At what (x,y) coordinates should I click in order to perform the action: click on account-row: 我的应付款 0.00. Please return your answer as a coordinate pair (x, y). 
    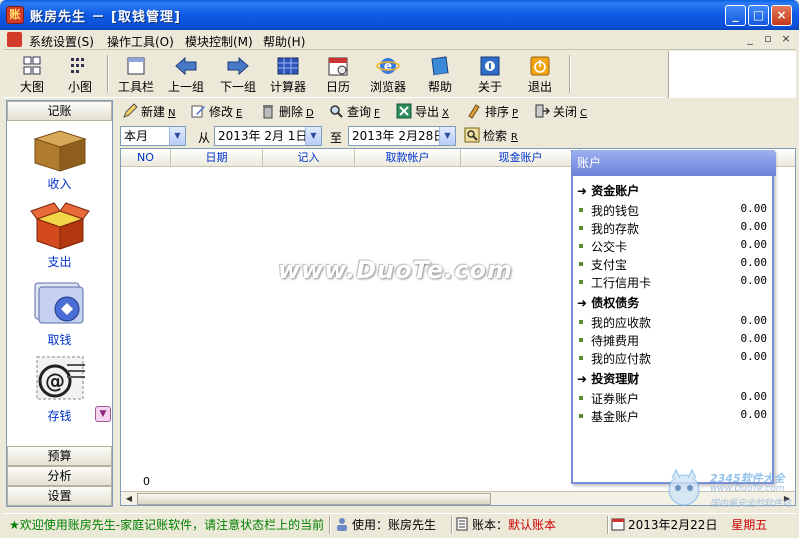
    Looking at the image, I should click on (673, 358).